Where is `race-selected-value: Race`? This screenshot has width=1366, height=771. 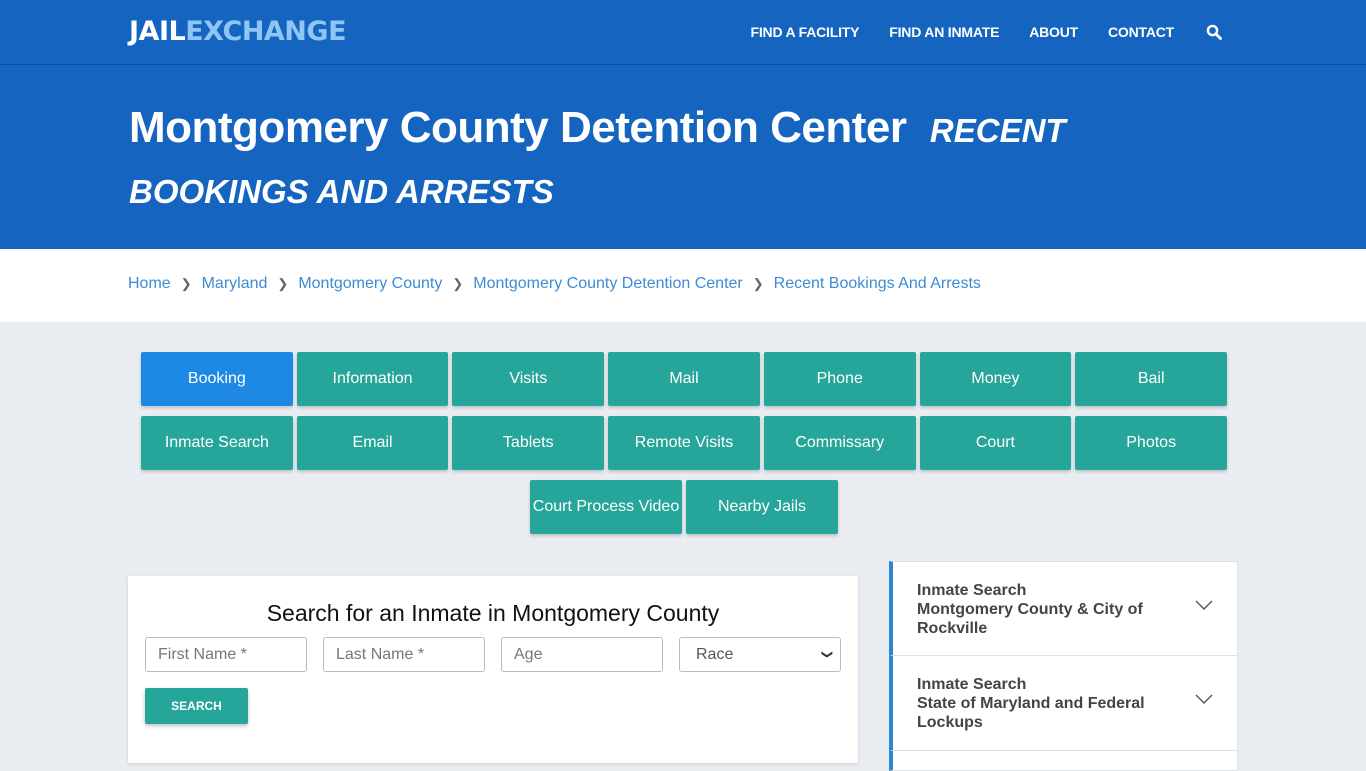
race-selected-value: Race is located at coordinates (715, 654).